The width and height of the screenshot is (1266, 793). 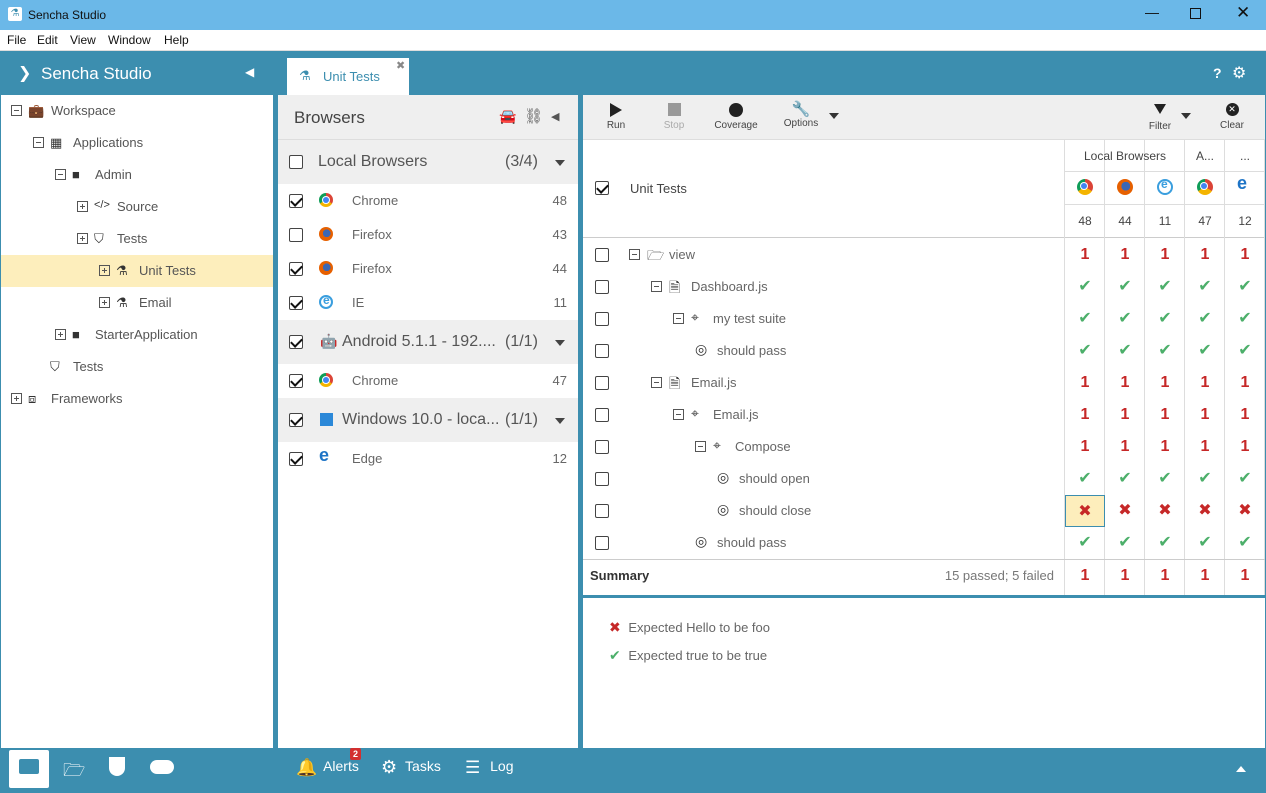 I want to click on menu-file: File, so click(x=16, y=40).